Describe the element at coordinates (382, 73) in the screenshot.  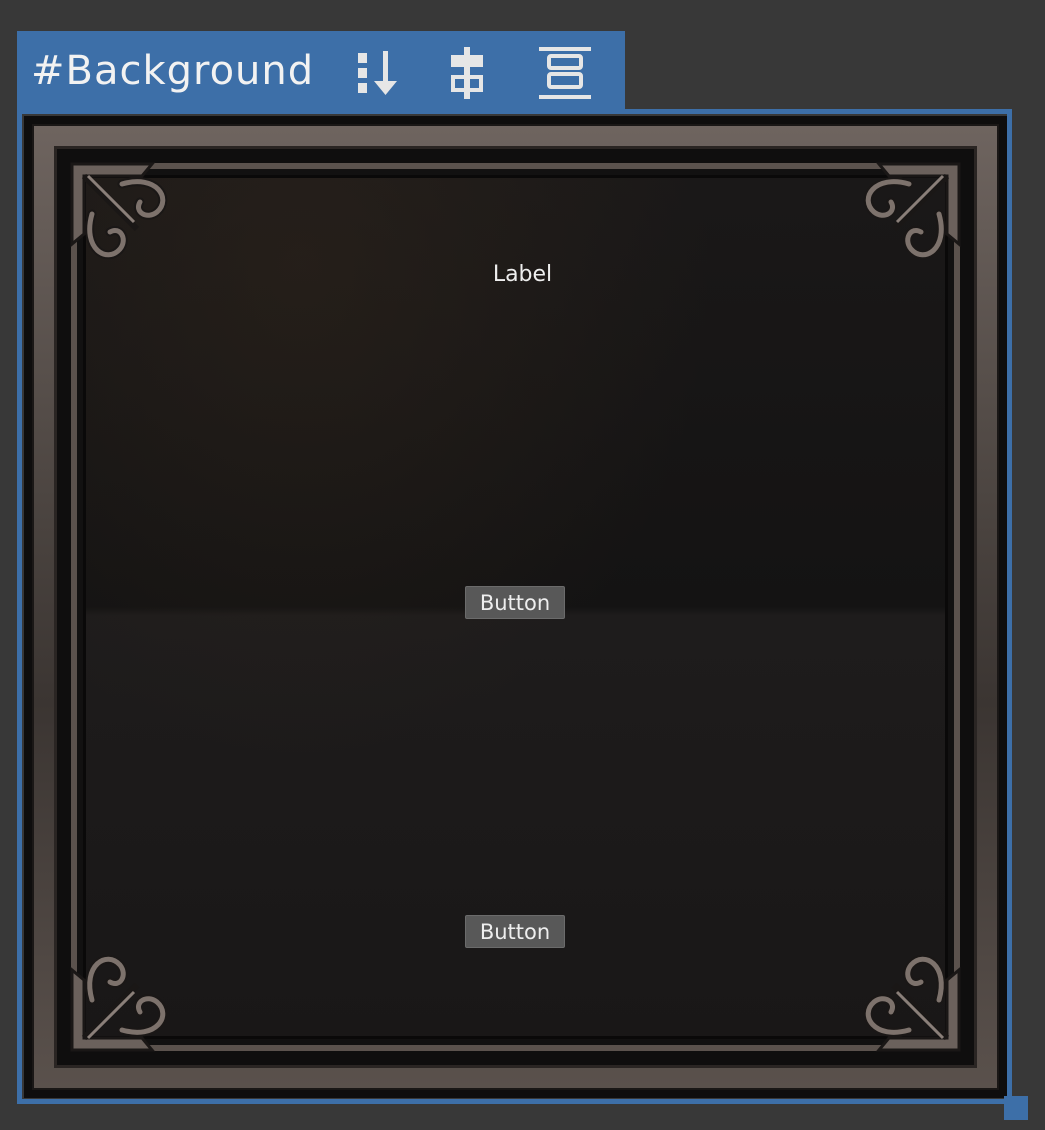
I see `flex-direction-column-icon` at that location.